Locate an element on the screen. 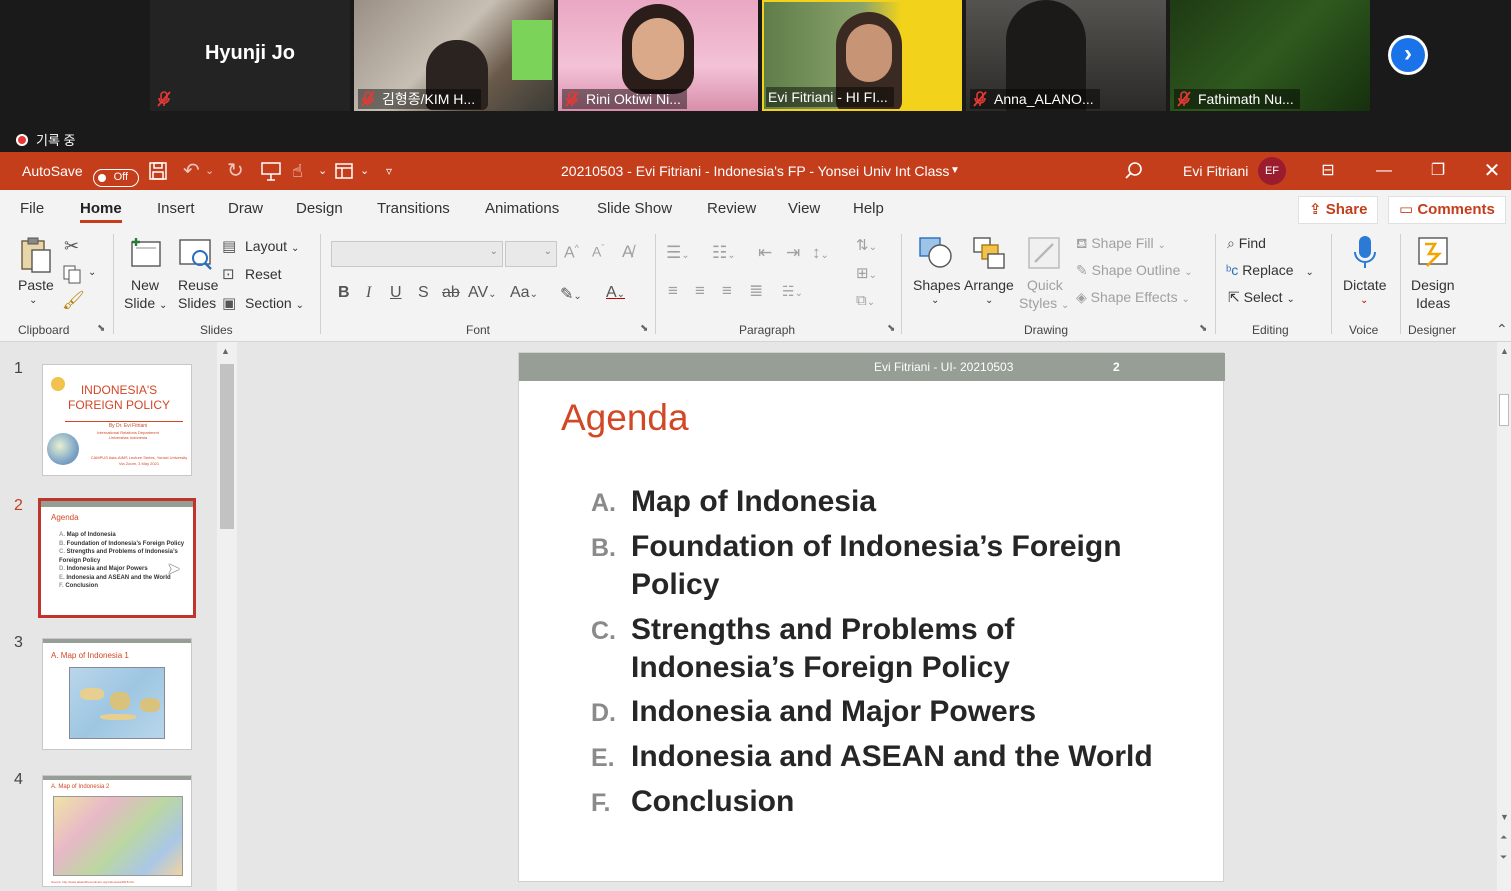  redo-icon: ↻ is located at coordinates (235, 171).